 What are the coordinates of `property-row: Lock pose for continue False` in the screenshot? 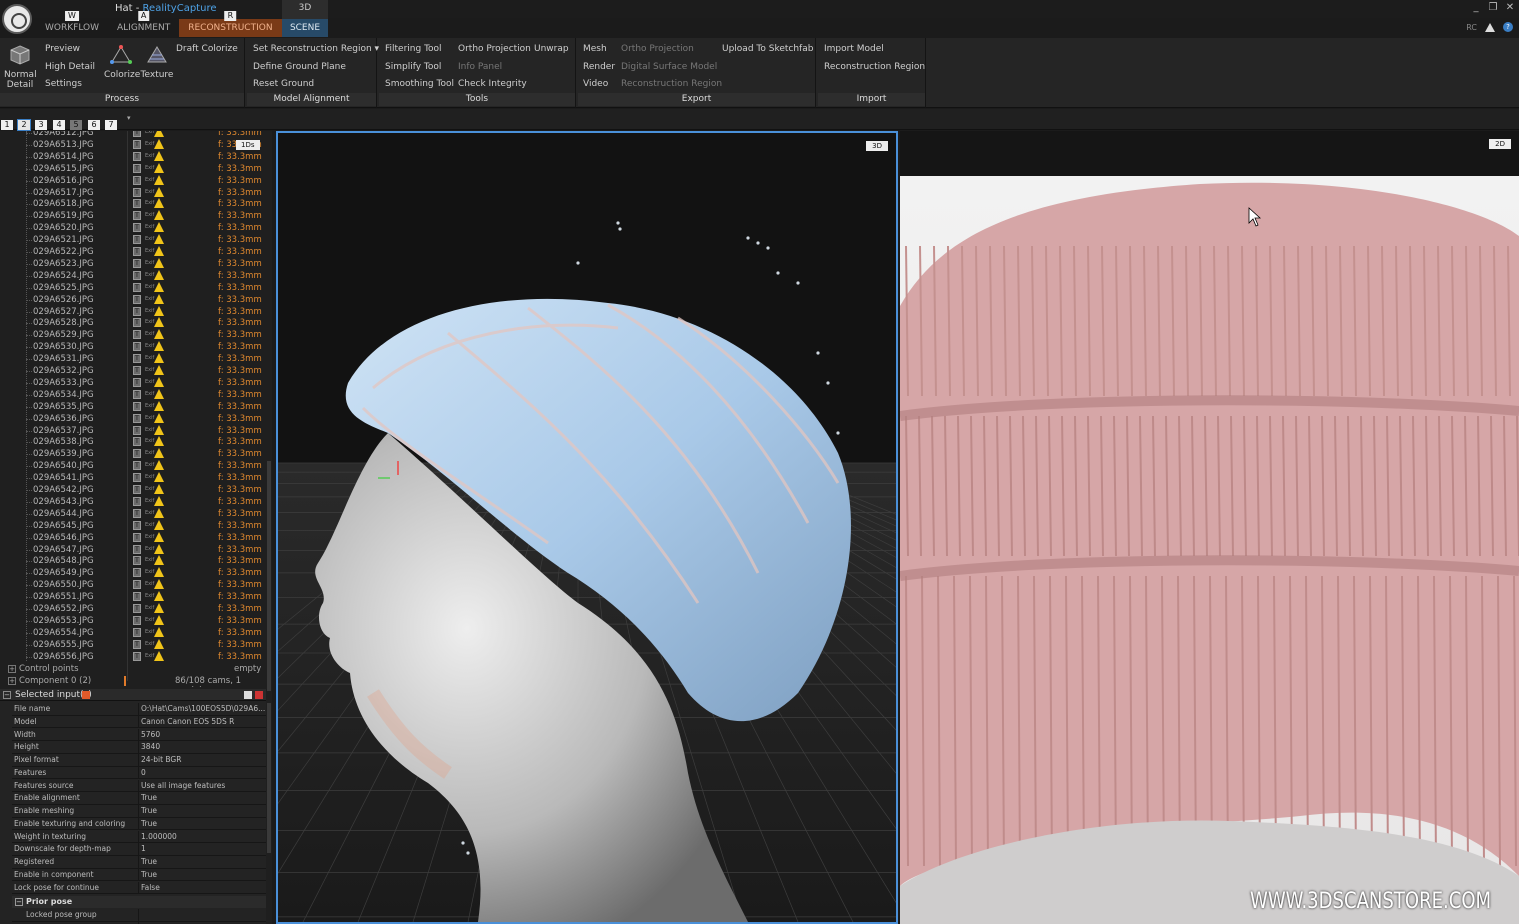 It's located at (139, 888).